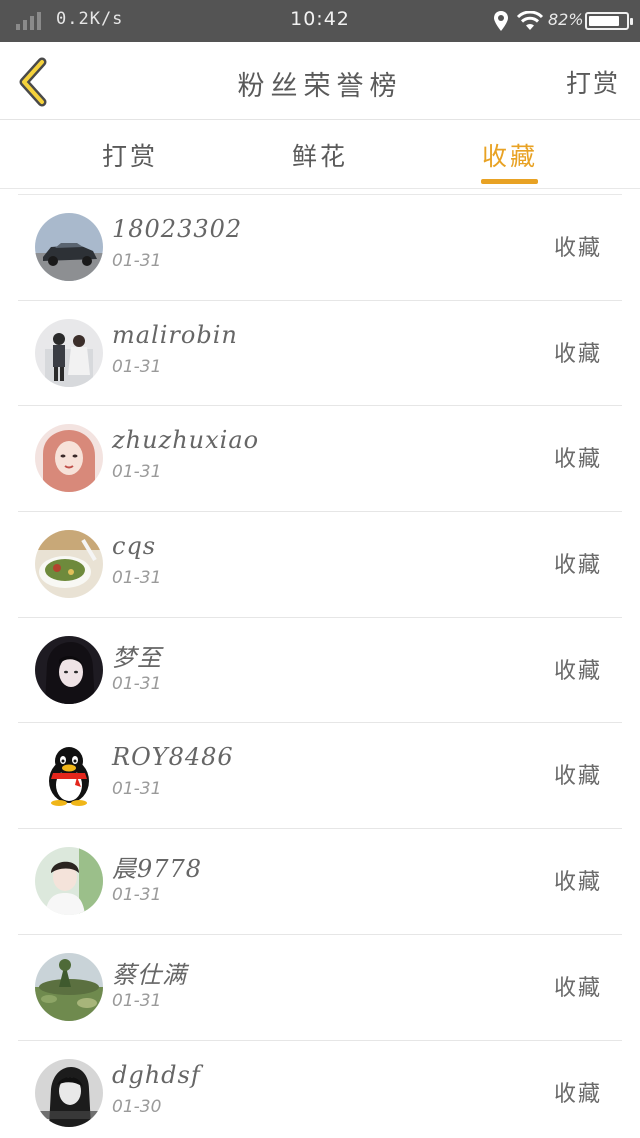 This screenshot has height=1138, width=640. I want to click on couple-photo-icon, so click(69, 352).